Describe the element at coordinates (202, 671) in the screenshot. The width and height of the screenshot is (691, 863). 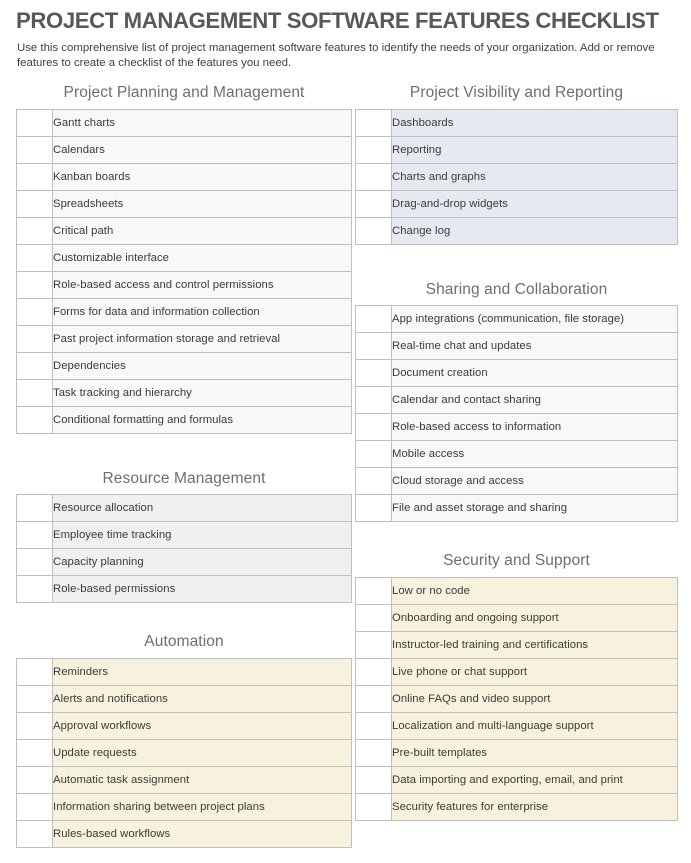
I see `feature-label: Reminders` at that location.